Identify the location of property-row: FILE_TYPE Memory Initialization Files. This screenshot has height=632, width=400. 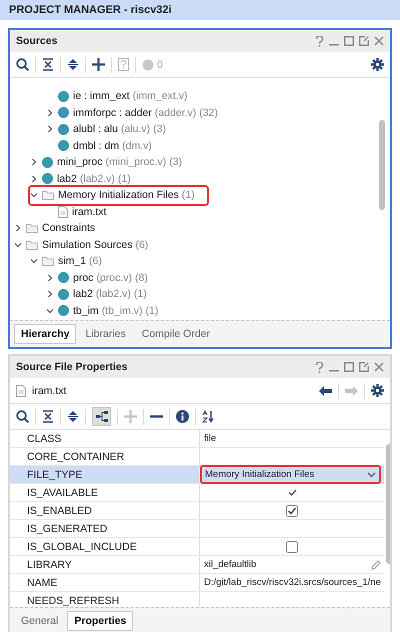
(197, 475).